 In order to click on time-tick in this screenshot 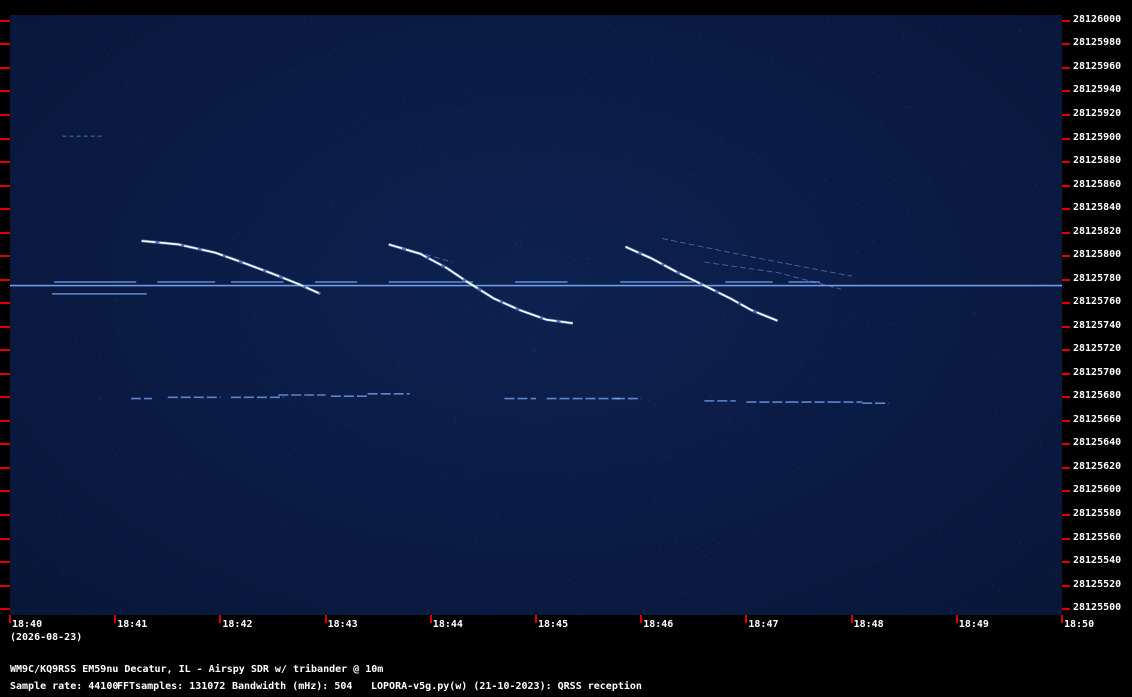, I will do `click(325, 619)`.